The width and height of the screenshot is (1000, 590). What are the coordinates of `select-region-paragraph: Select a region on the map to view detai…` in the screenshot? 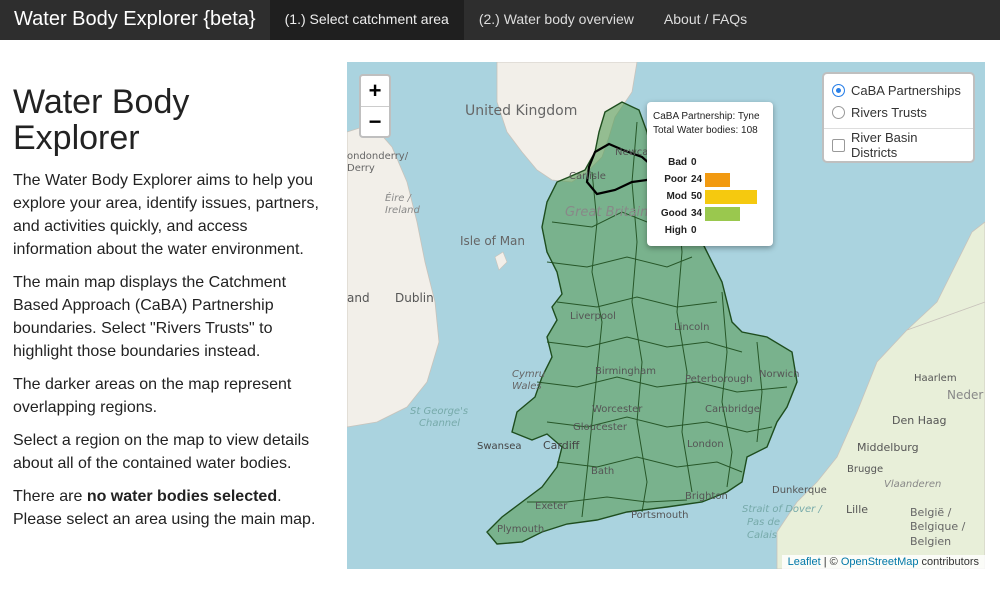 It's located at (161, 452).